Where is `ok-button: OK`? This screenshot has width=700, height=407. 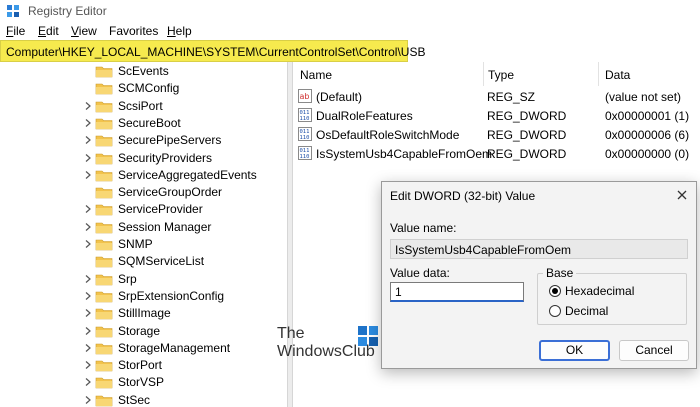
ok-button: OK is located at coordinates (574, 350).